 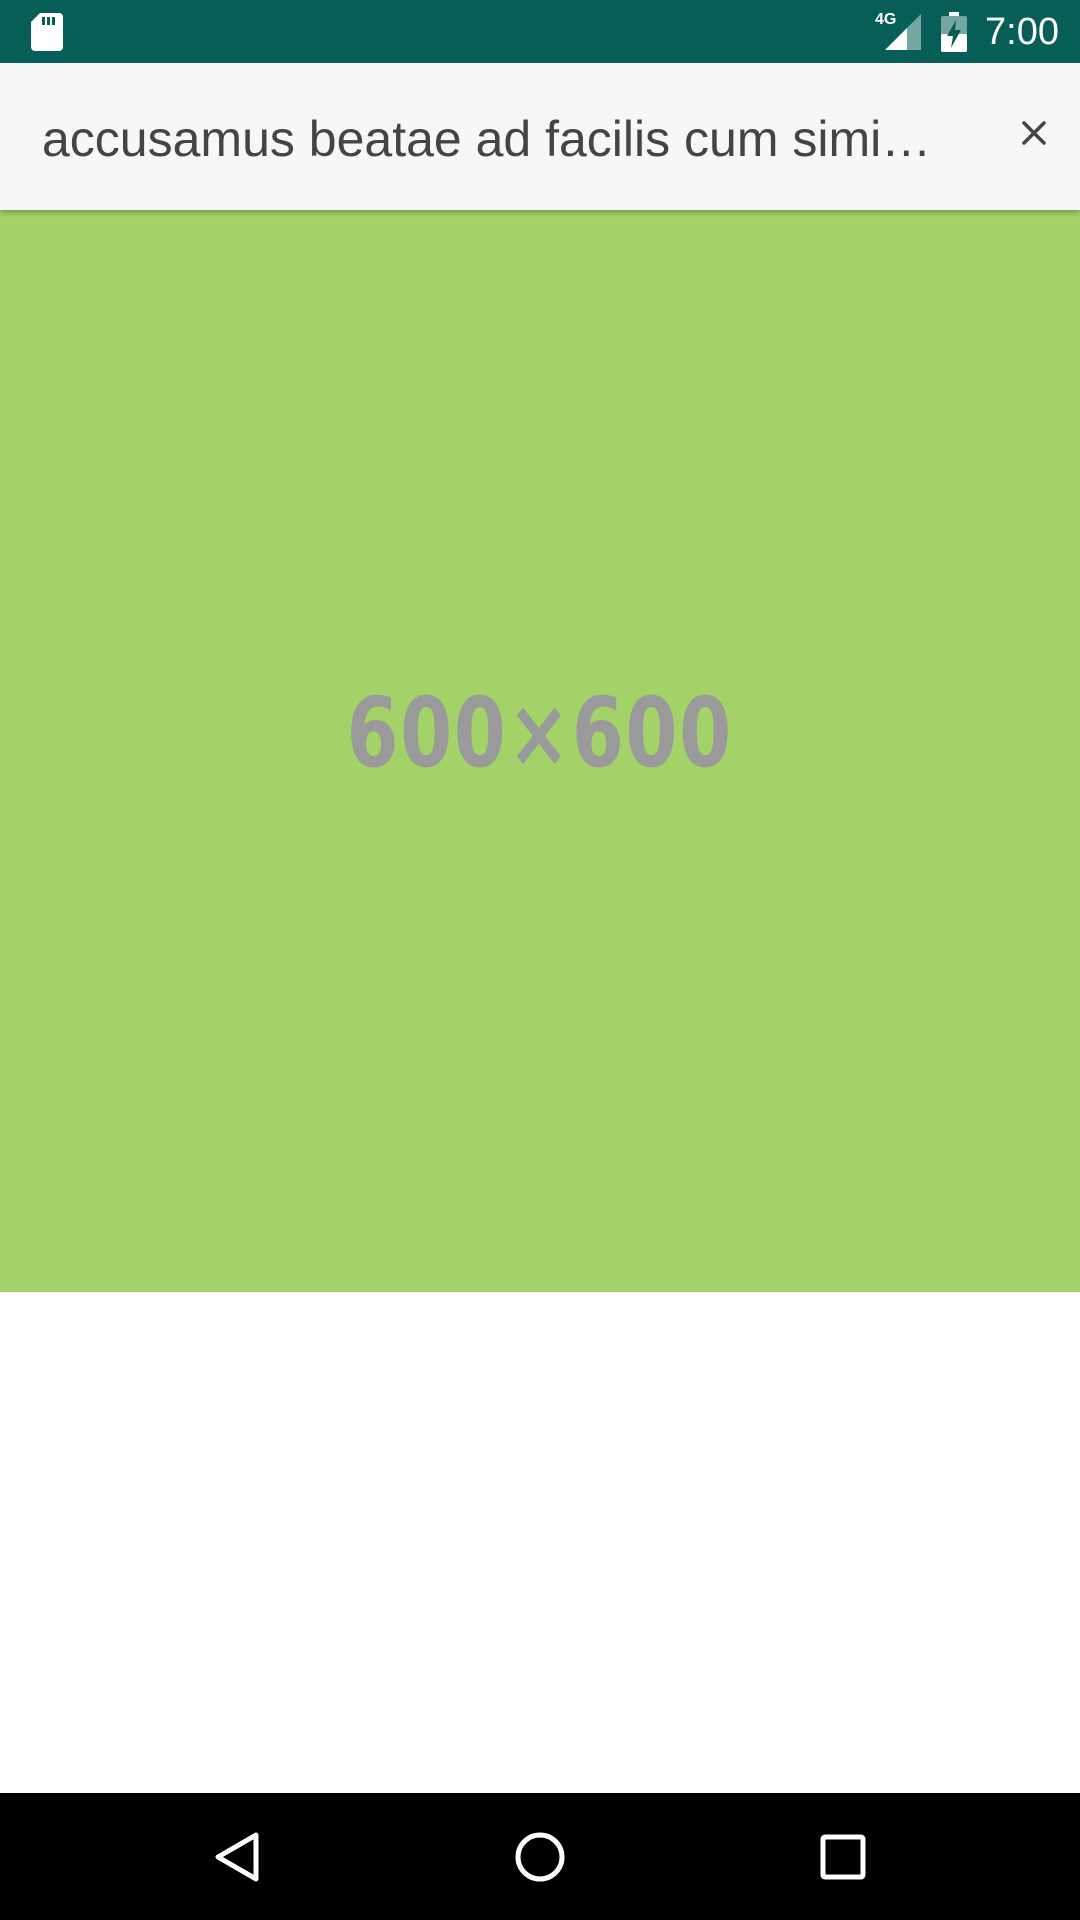 What do you see at coordinates (1022, 32) in the screenshot?
I see `clock: 7:00` at bounding box center [1022, 32].